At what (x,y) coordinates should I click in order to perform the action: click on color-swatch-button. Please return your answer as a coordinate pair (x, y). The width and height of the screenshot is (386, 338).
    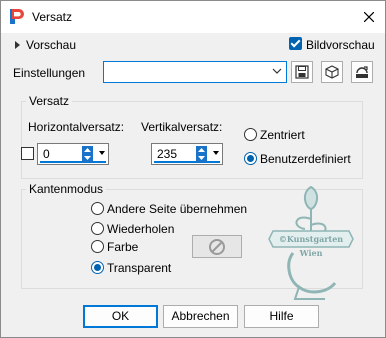
    Looking at the image, I should click on (217, 246).